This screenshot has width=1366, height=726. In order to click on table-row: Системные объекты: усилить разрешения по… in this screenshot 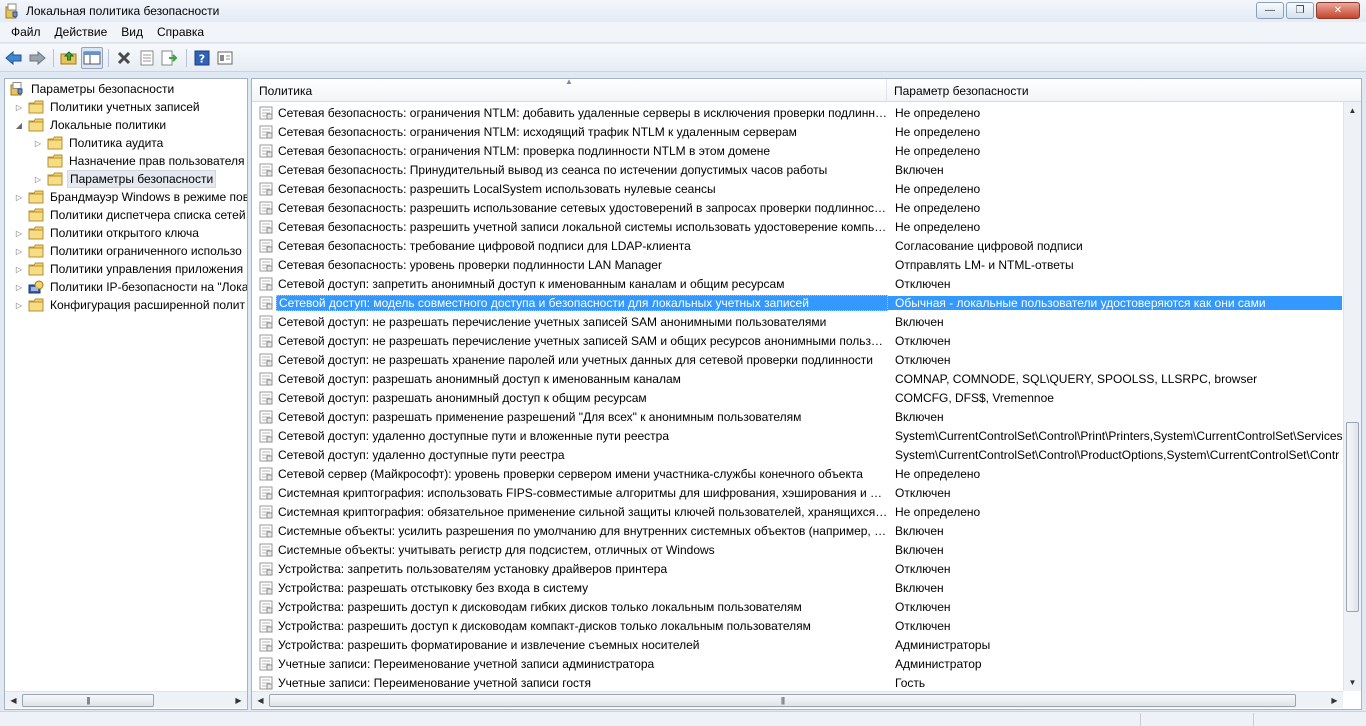, I will do `click(797, 530)`.